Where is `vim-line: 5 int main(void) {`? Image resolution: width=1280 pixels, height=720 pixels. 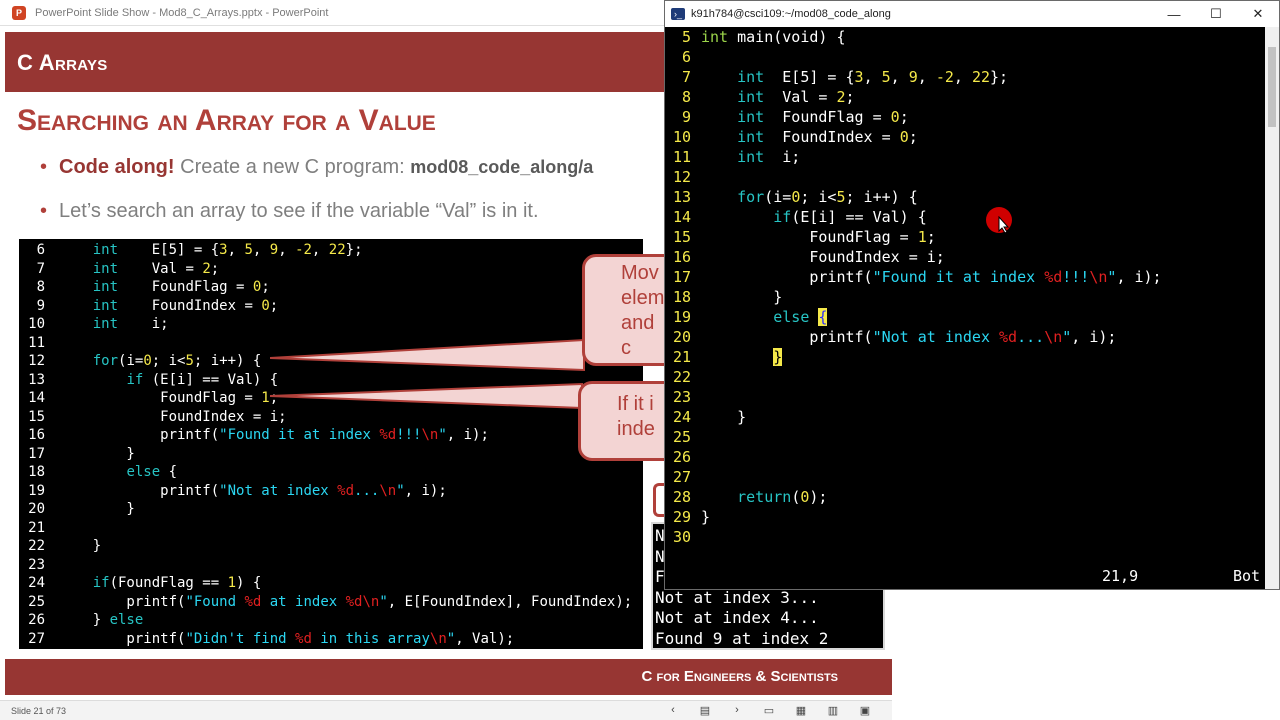 vim-line: 5 int main(void) { is located at coordinates (763, 37).